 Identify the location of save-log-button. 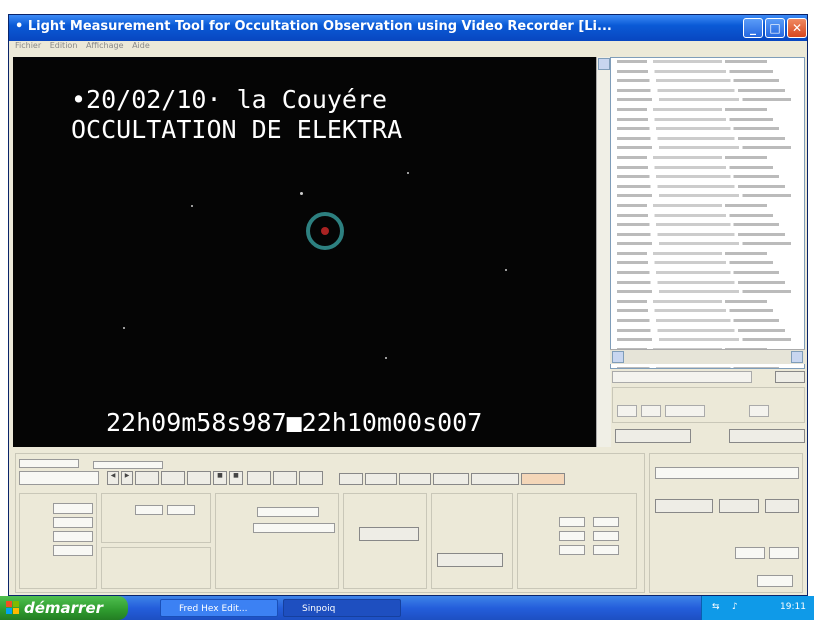
(543, 479).